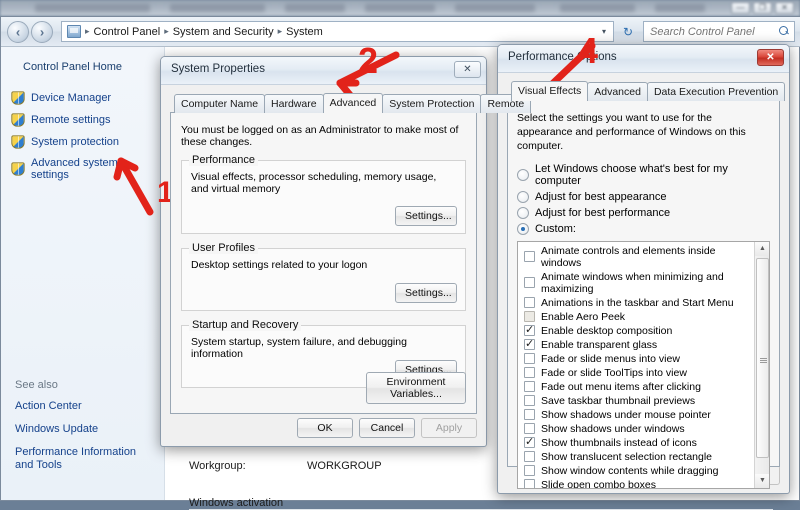 This screenshot has height=510, width=800. Describe the element at coordinates (628, 31) in the screenshot. I see `refresh-icon: ↻` at that location.